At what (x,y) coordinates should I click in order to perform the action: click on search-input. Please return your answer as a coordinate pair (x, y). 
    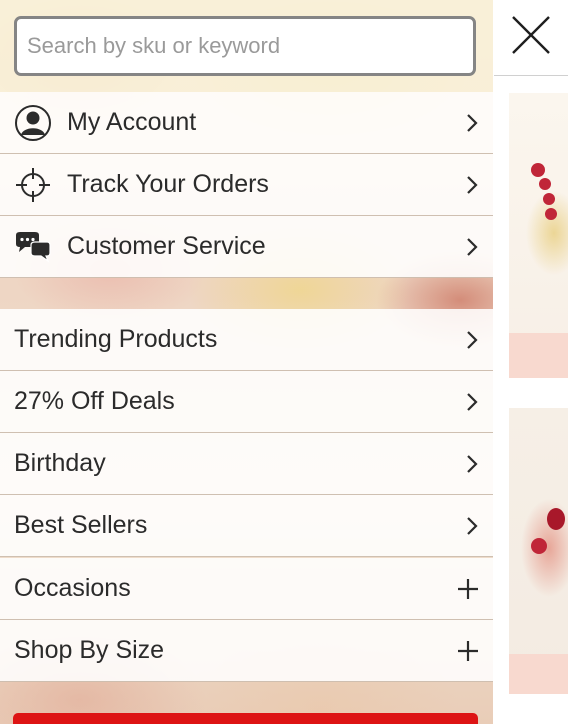
    Looking at the image, I should click on (245, 46).